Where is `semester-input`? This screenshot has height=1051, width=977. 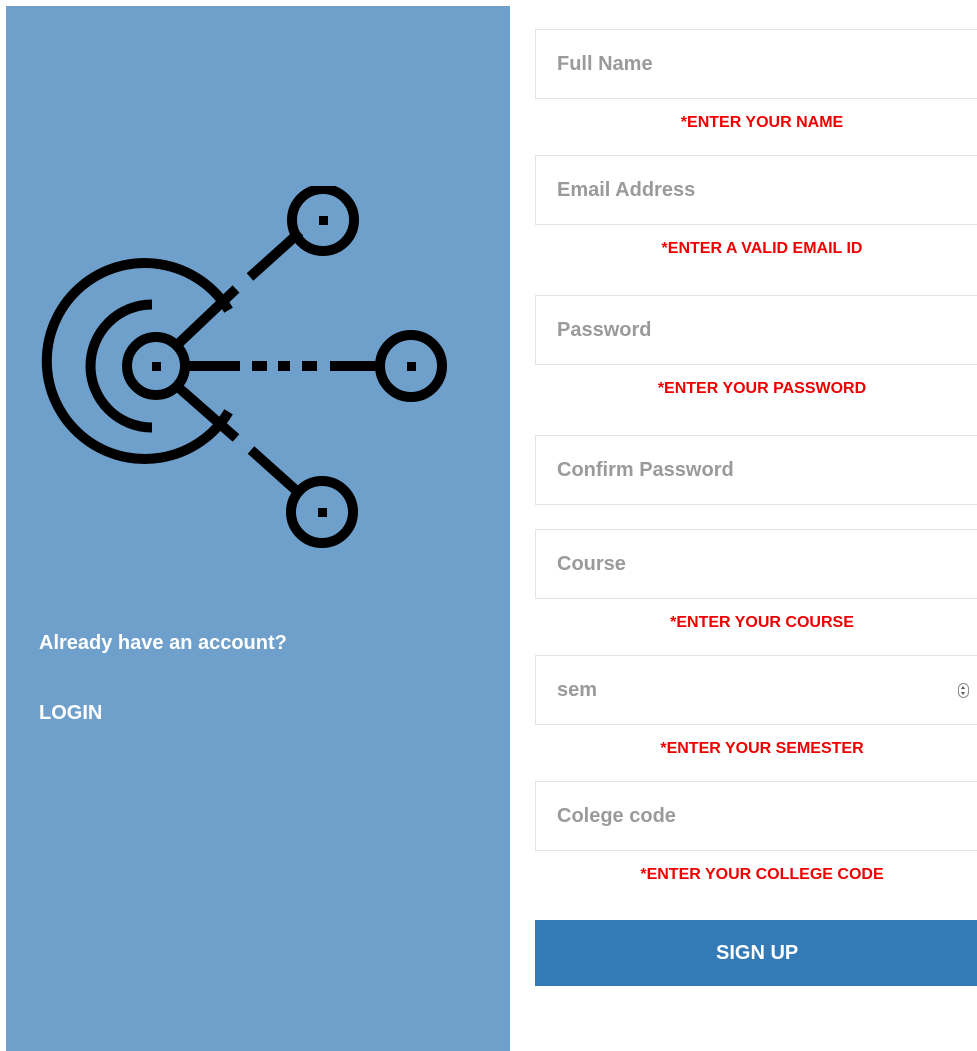 semester-input is located at coordinates (756, 690).